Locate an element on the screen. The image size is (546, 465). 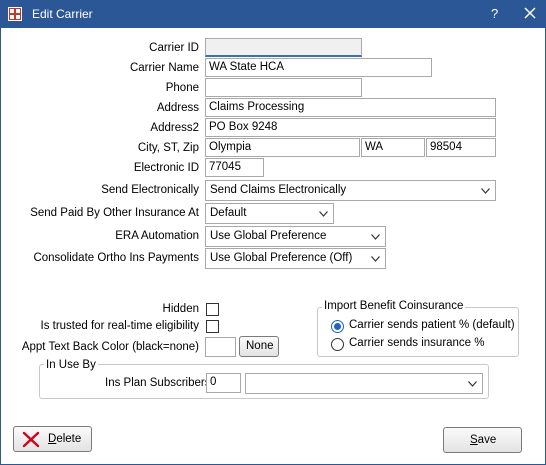
send-paid-by-other-dropdown: Default is located at coordinates (269, 213).